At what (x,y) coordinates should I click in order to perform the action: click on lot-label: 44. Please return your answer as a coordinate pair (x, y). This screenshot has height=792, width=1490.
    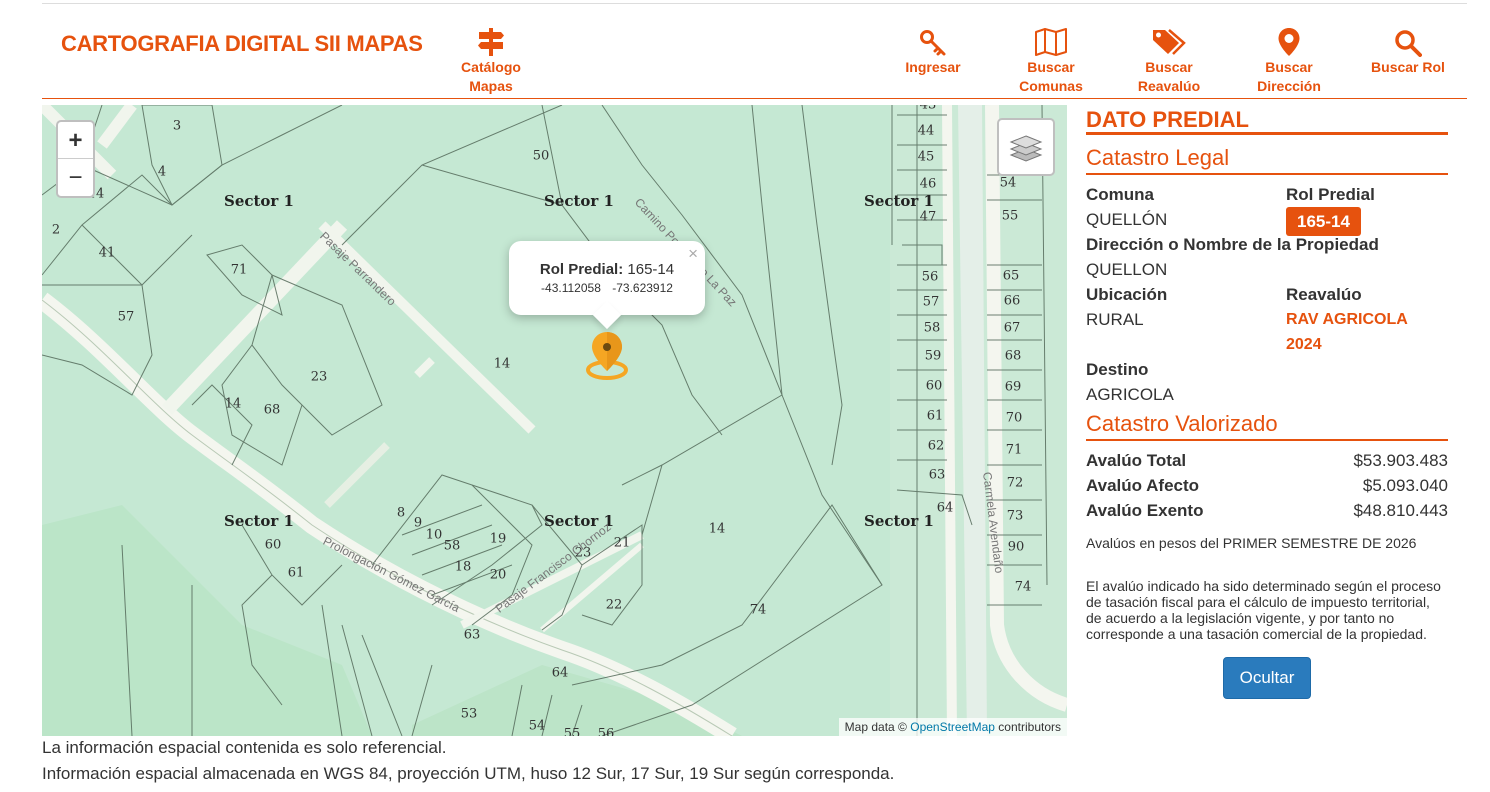
    Looking at the image, I should click on (926, 131).